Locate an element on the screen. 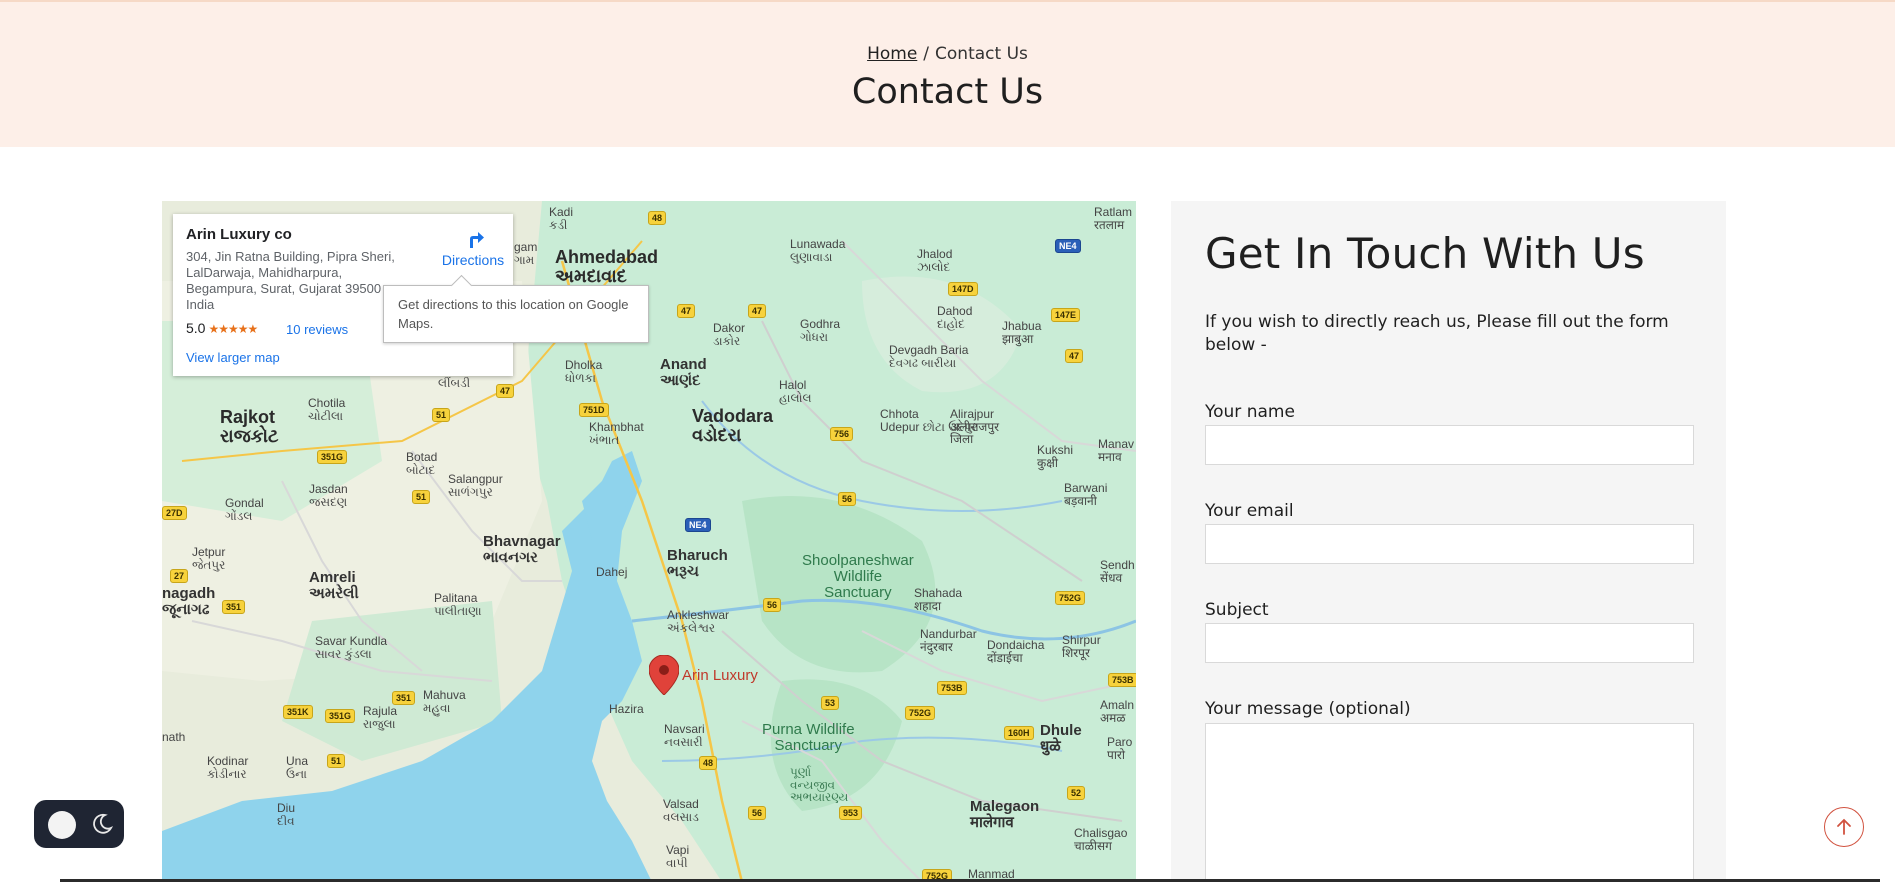 This screenshot has width=1895, height=882. road-shield: 756 is located at coordinates (842, 434).